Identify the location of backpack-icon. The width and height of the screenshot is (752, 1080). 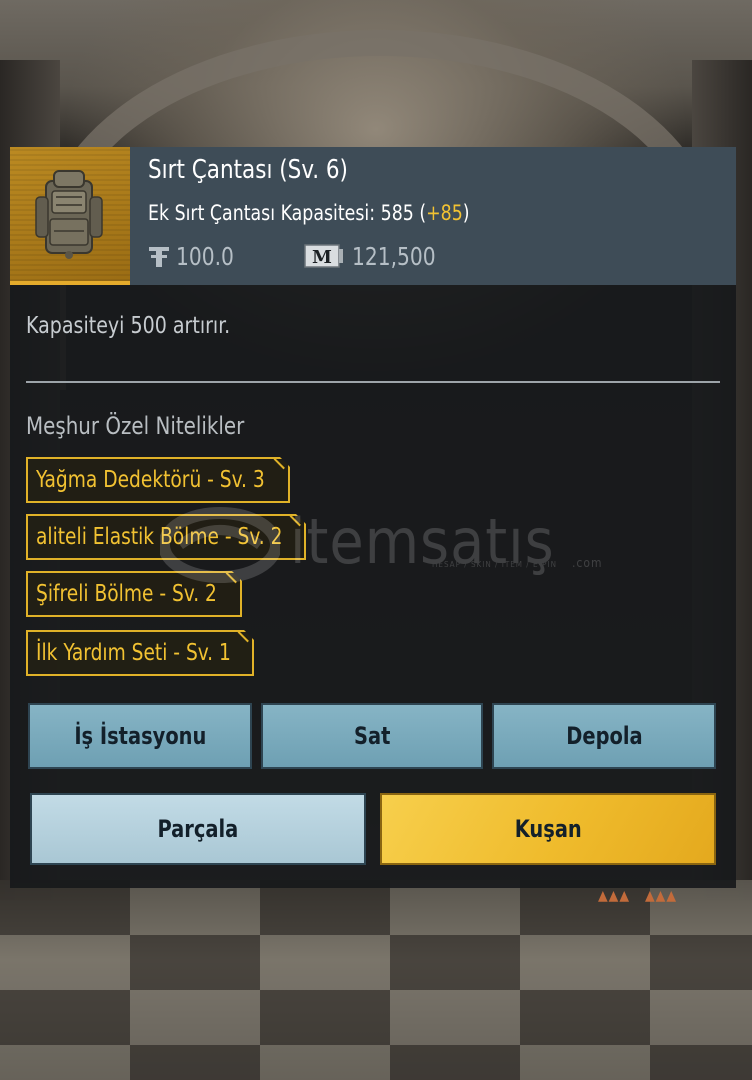
(69, 214).